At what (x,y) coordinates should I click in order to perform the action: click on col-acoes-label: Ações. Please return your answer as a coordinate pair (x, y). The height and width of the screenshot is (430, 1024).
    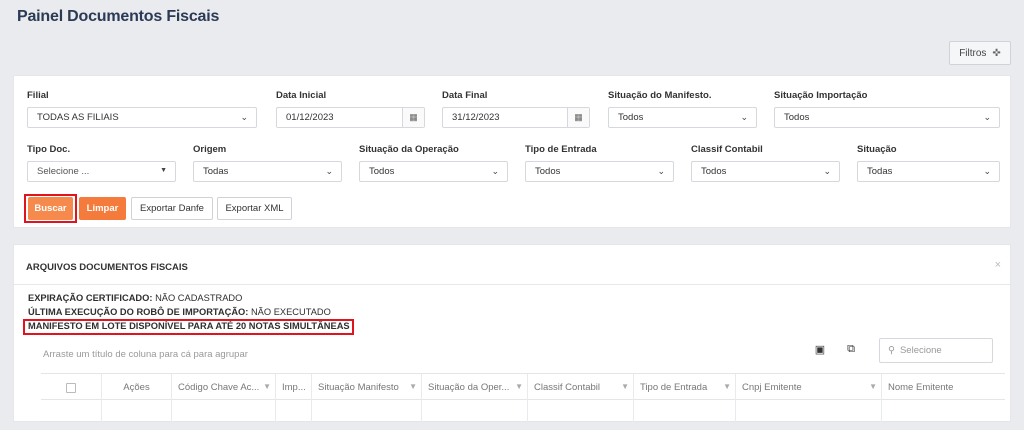
    Looking at the image, I should click on (136, 387).